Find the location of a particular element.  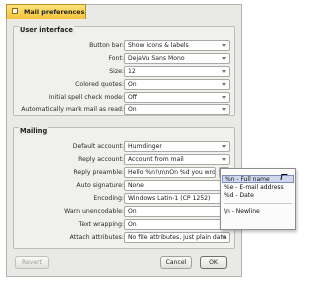

mouse-pointer-icon is located at coordinates (284, 177).